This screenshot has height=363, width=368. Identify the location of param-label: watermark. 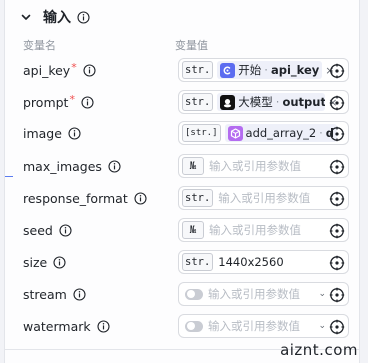
(66, 326).